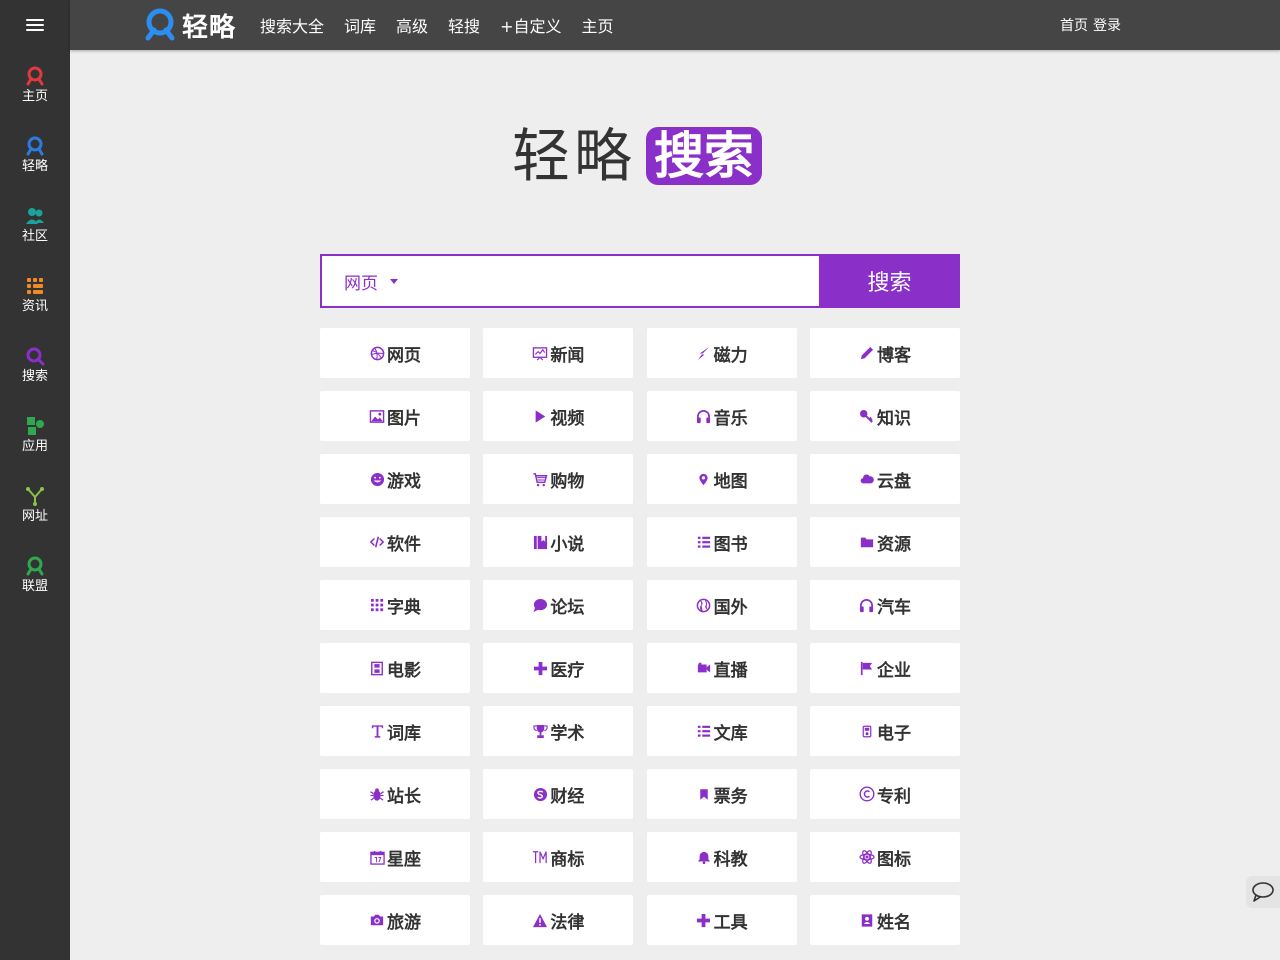 The height and width of the screenshot is (960, 1280). What do you see at coordinates (558, 857) in the screenshot?
I see `category-button: 商标` at bounding box center [558, 857].